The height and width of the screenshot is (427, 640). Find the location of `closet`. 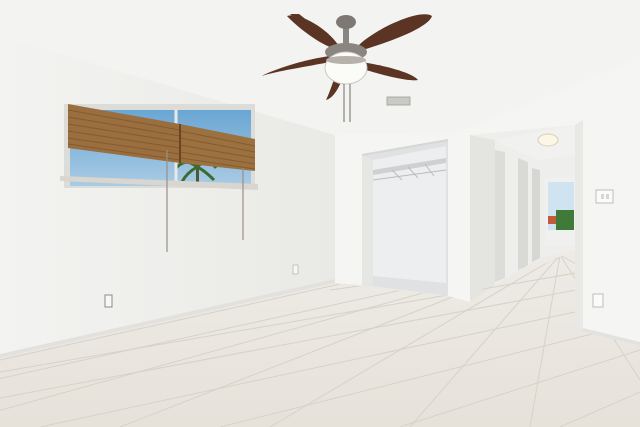

closet is located at coordinates (405, 217).